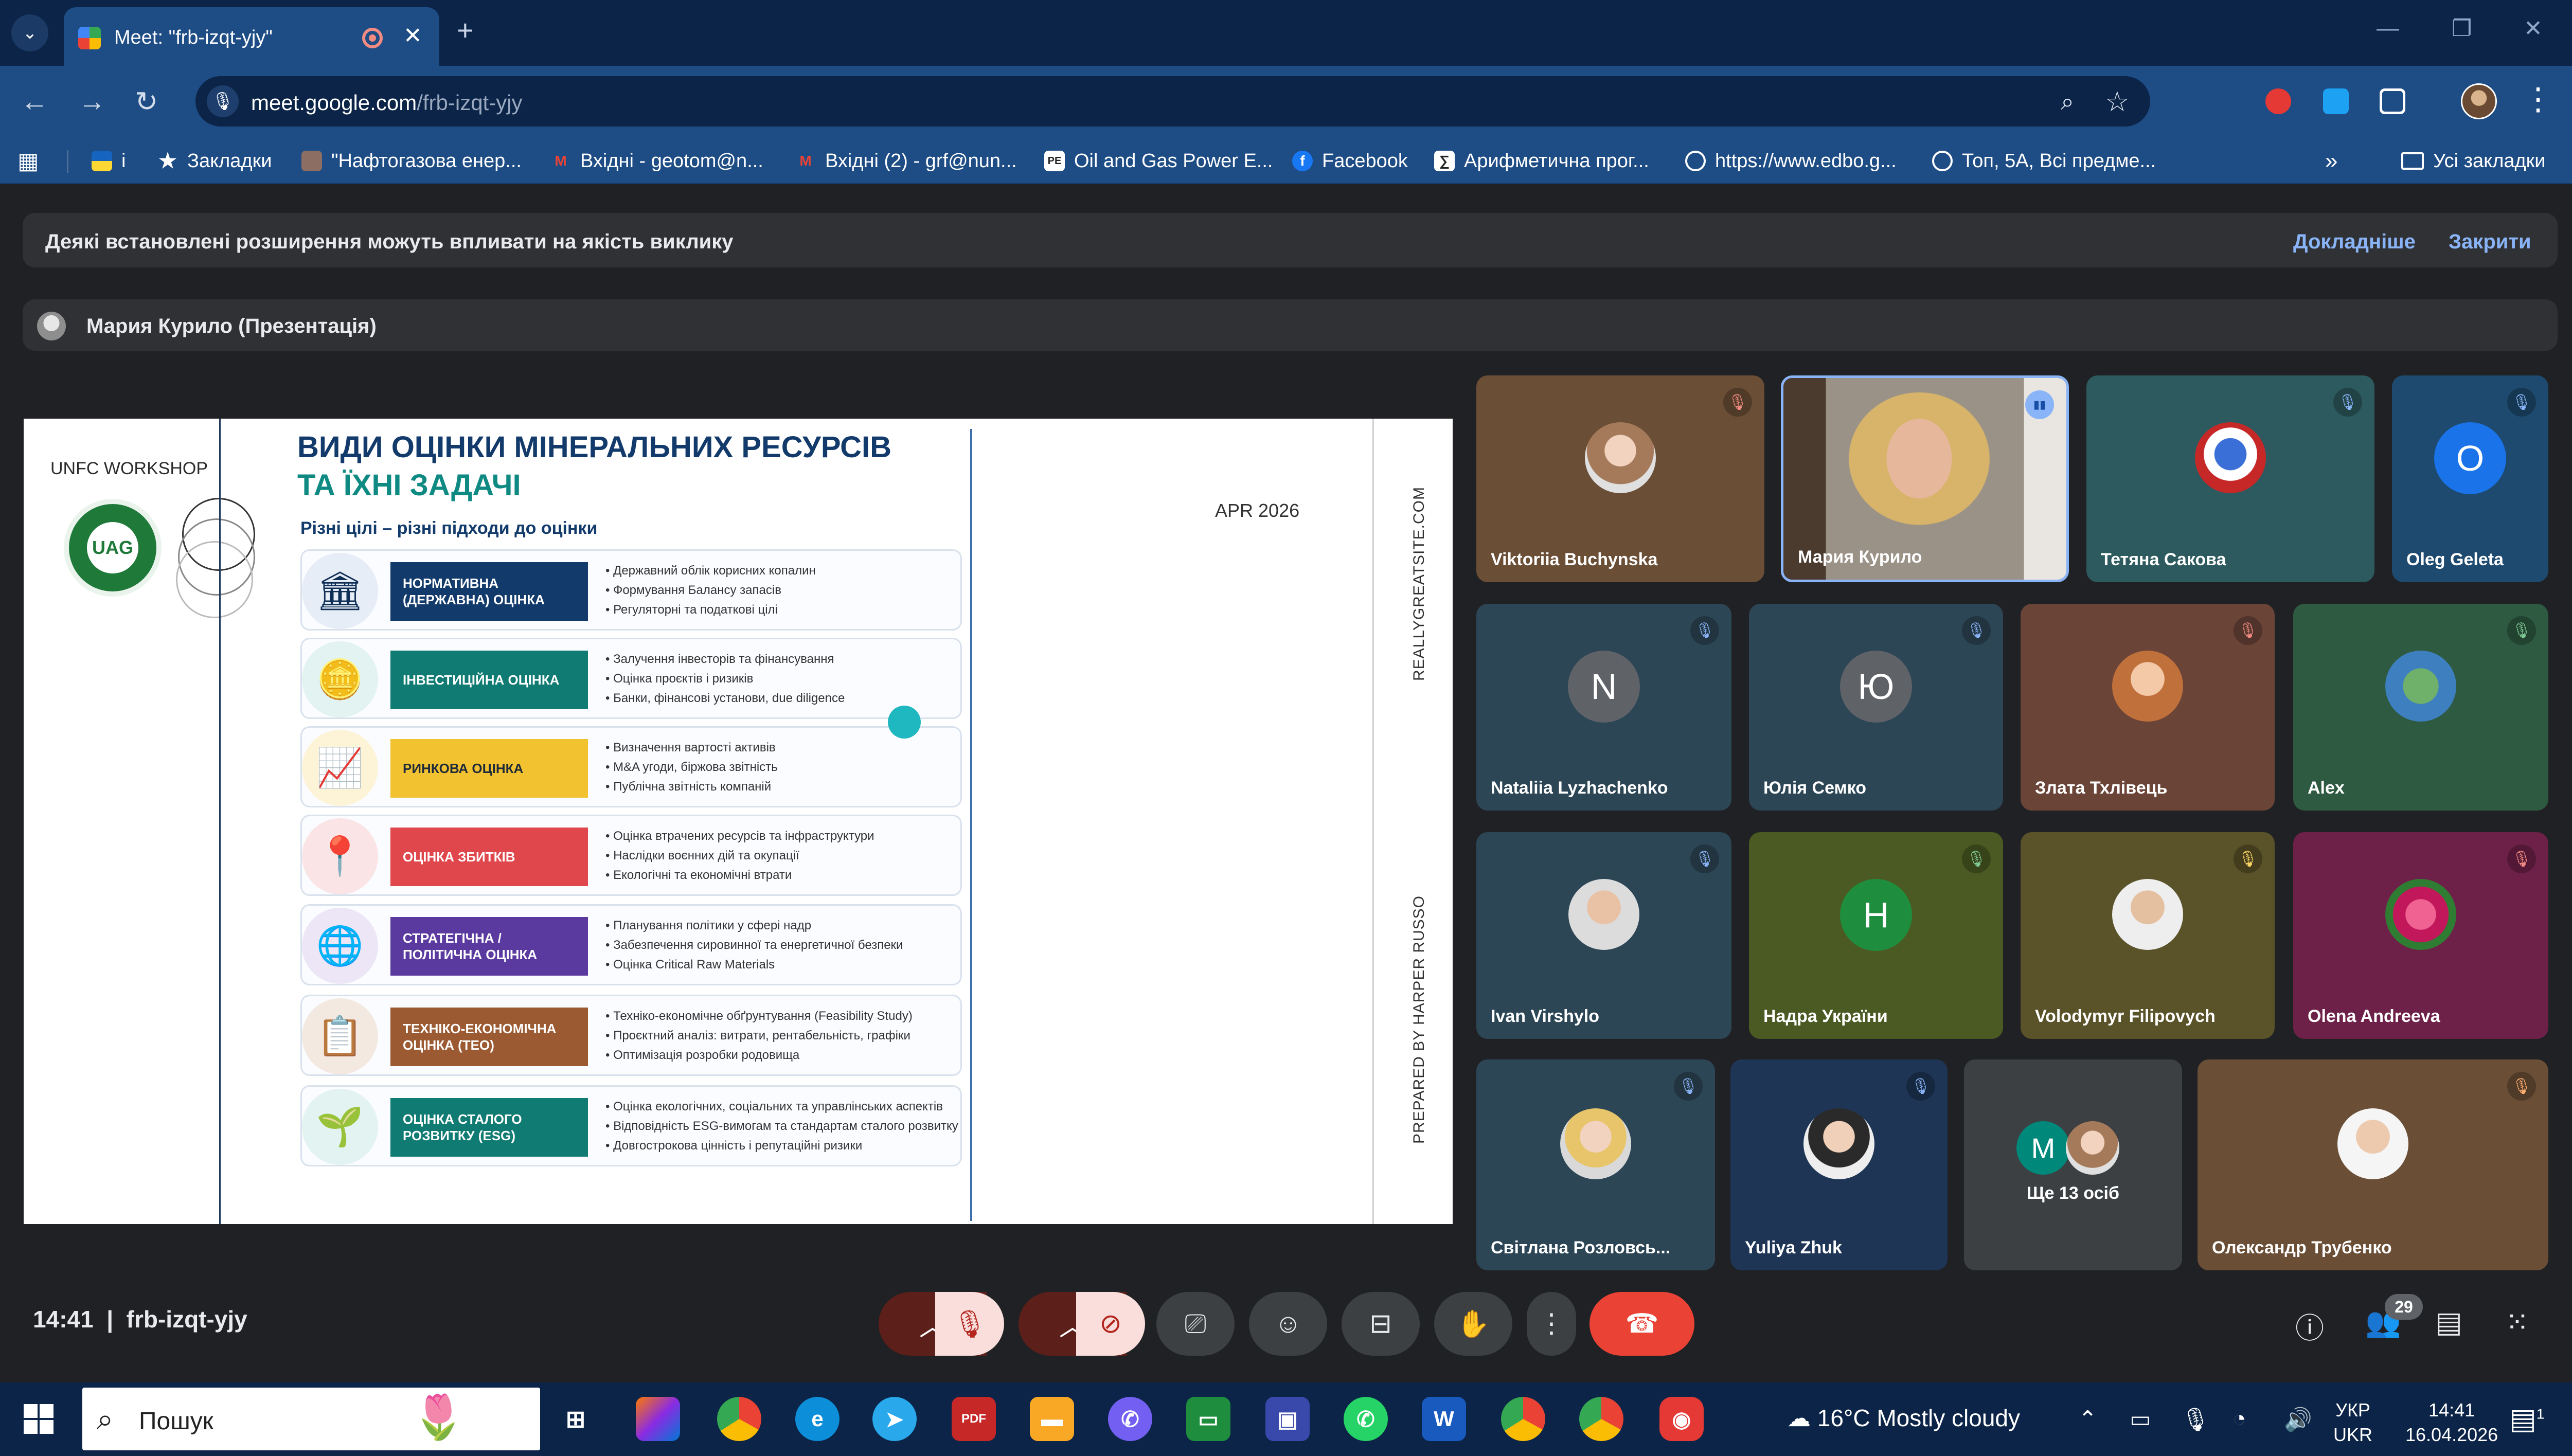 The width and height of the screenshot is (2572, 1456). What do you see at coordinates (1172, 101) in the screenshot?
I see `address-bar: 🎙 meet.google.com/frb-izqt-yjy ⌕ ☆` at bounding box center [1172, 101].